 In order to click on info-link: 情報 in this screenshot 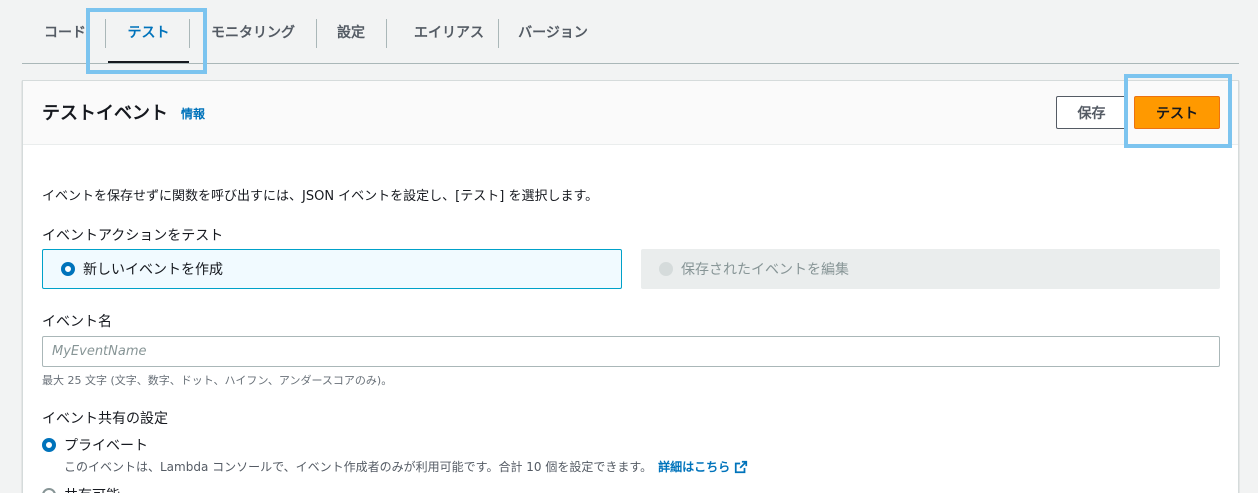, I will do `click(193, 113)`.